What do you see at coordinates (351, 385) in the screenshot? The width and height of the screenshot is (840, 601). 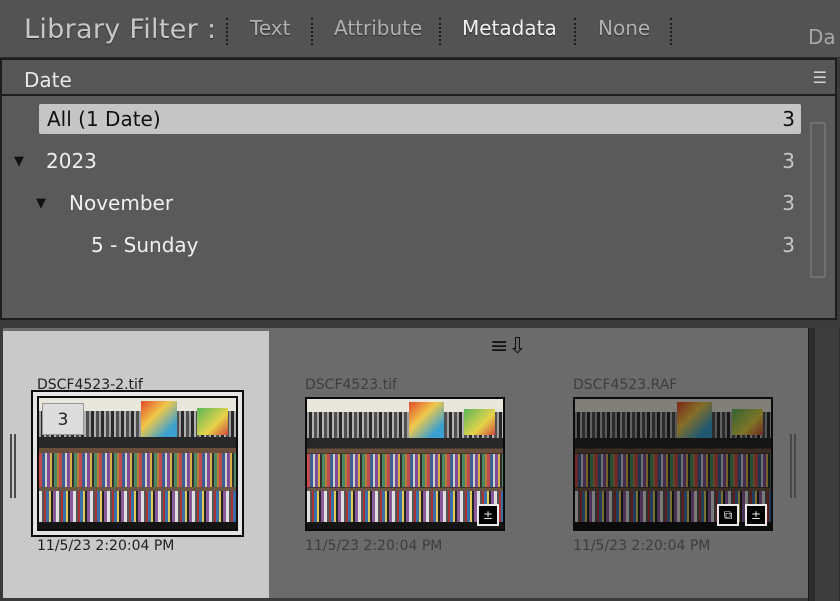 I see `thumbnail-filename: DSCF4523.tif` at bounding box center [351, 385].